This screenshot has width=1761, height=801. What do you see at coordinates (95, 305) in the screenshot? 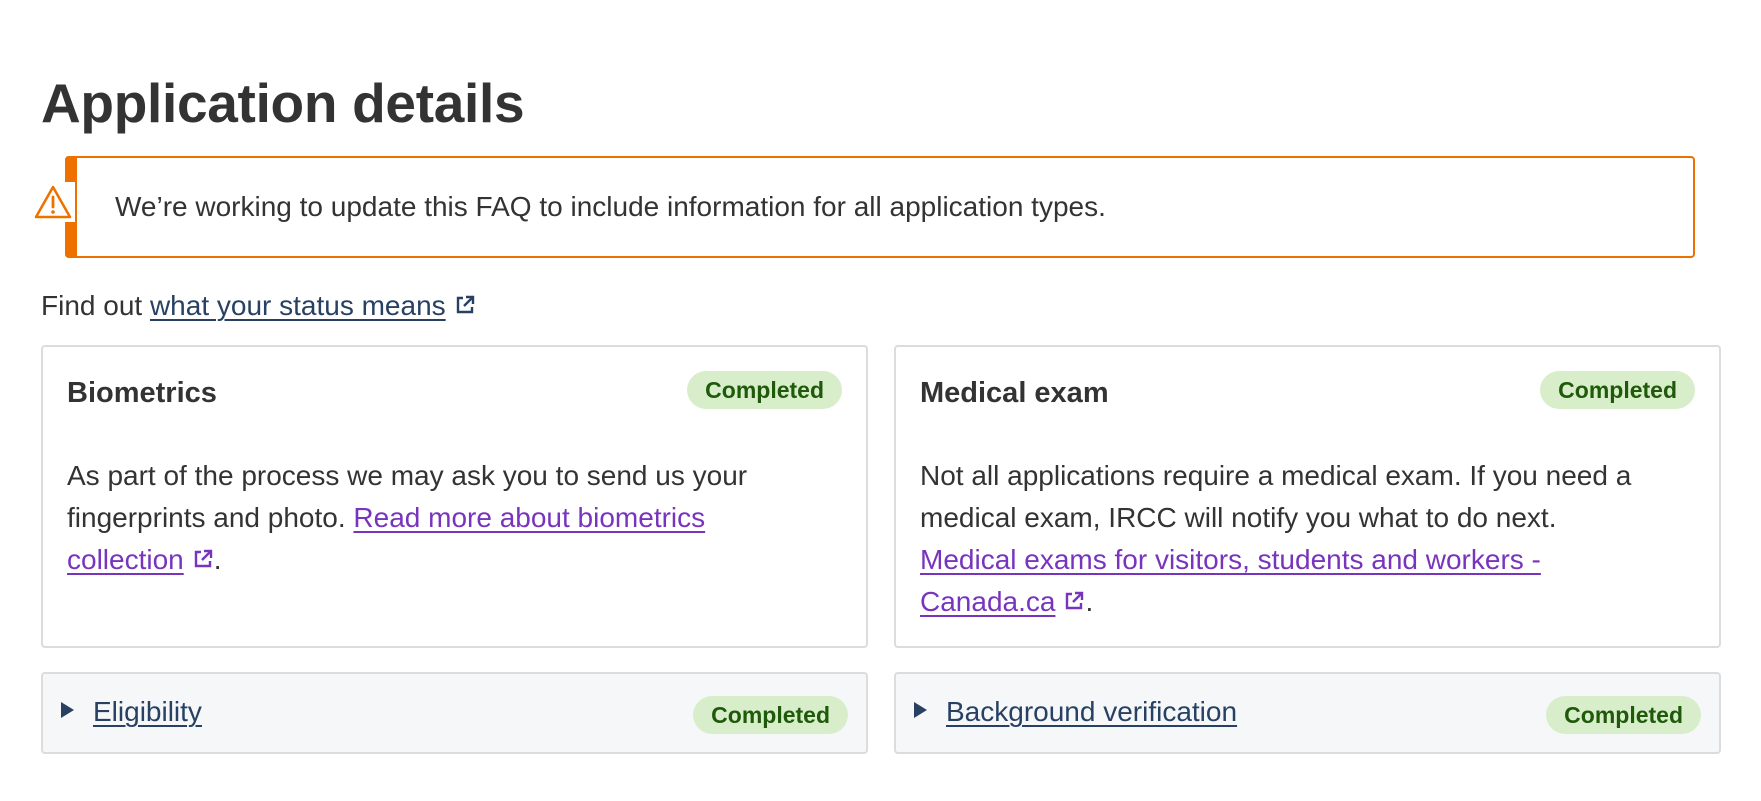
I see `find-out-prefix: Find out` at bounding box center [95, 305].